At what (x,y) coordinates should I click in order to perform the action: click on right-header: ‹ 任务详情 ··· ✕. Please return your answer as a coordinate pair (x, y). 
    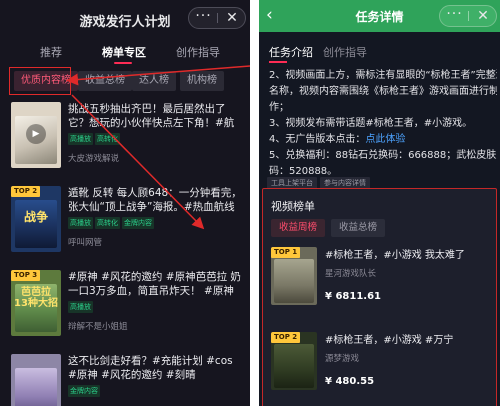
    Looking at the image, I should click on (379, 16).